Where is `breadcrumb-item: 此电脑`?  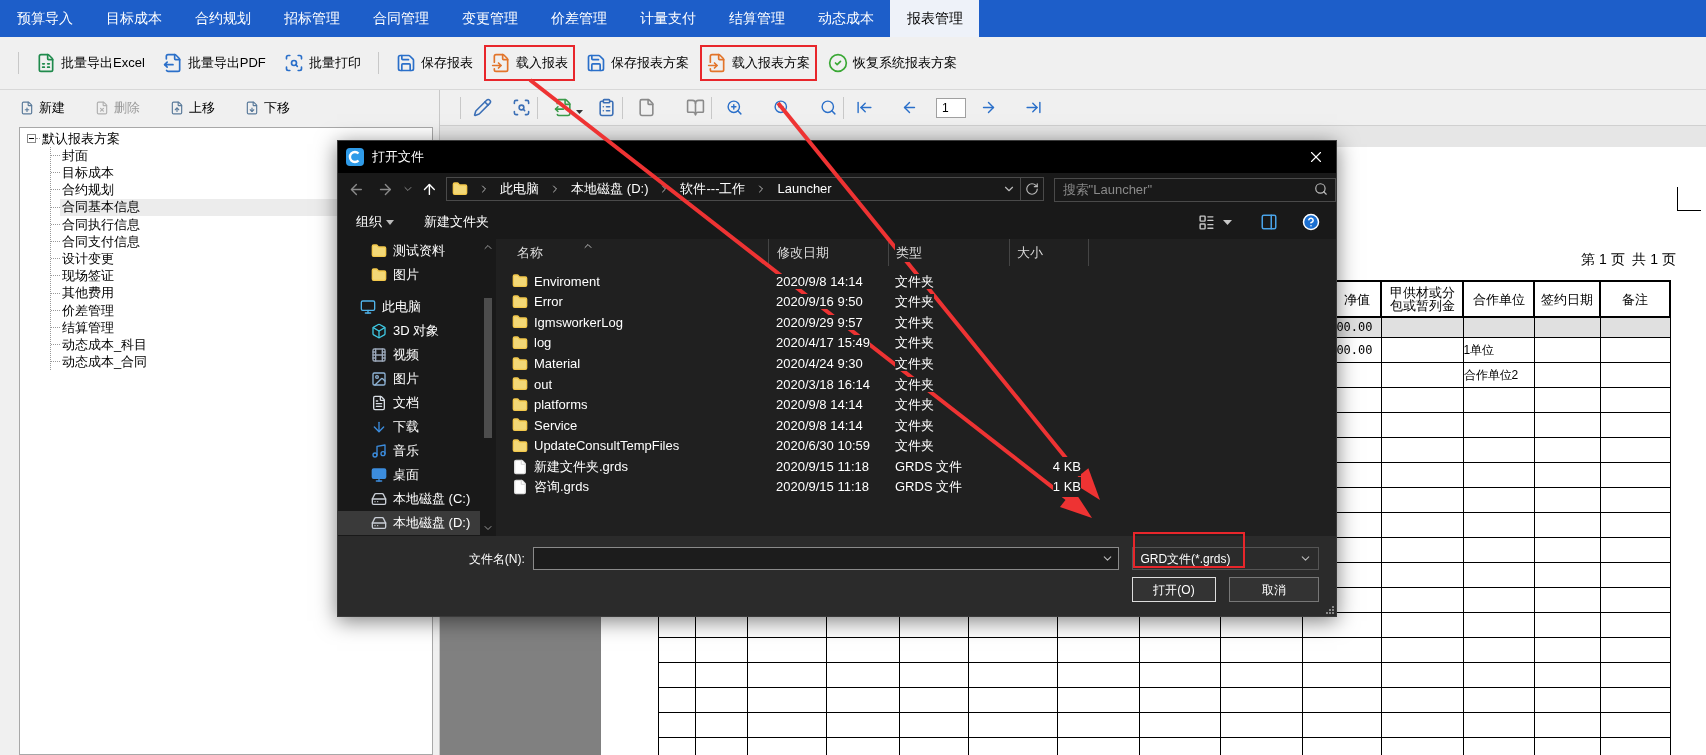
breadcrumb-item: 此电脑 is located at coordinates (520, 189).